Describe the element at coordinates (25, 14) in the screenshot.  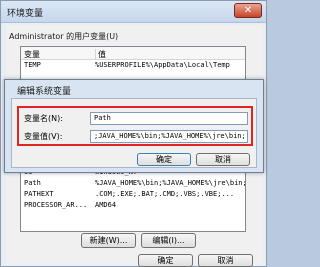
I see `outer-window-title: 环境变量` at that location.